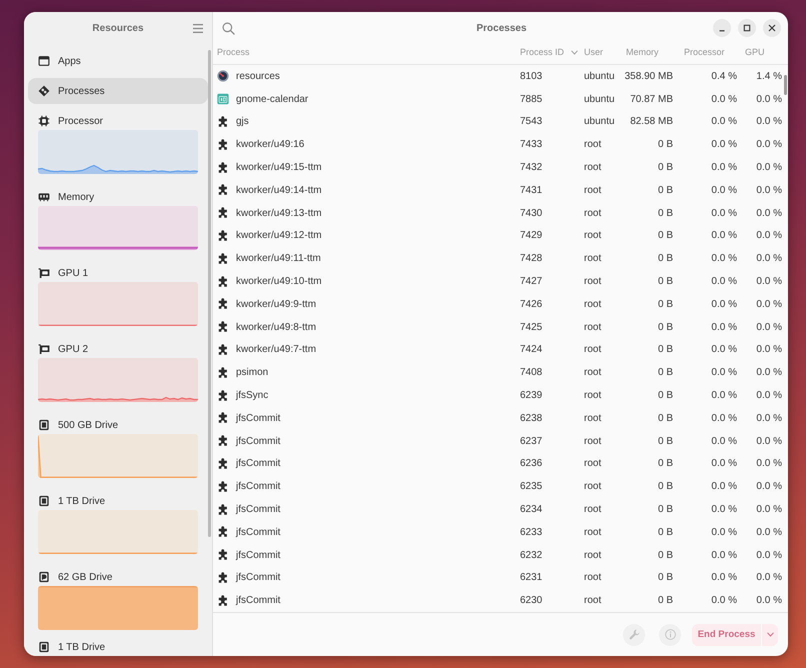 The width and height of the screenshot is (806, 668). I want to click on process-name: kworker/u49:15-ttm, so click(279, 168).